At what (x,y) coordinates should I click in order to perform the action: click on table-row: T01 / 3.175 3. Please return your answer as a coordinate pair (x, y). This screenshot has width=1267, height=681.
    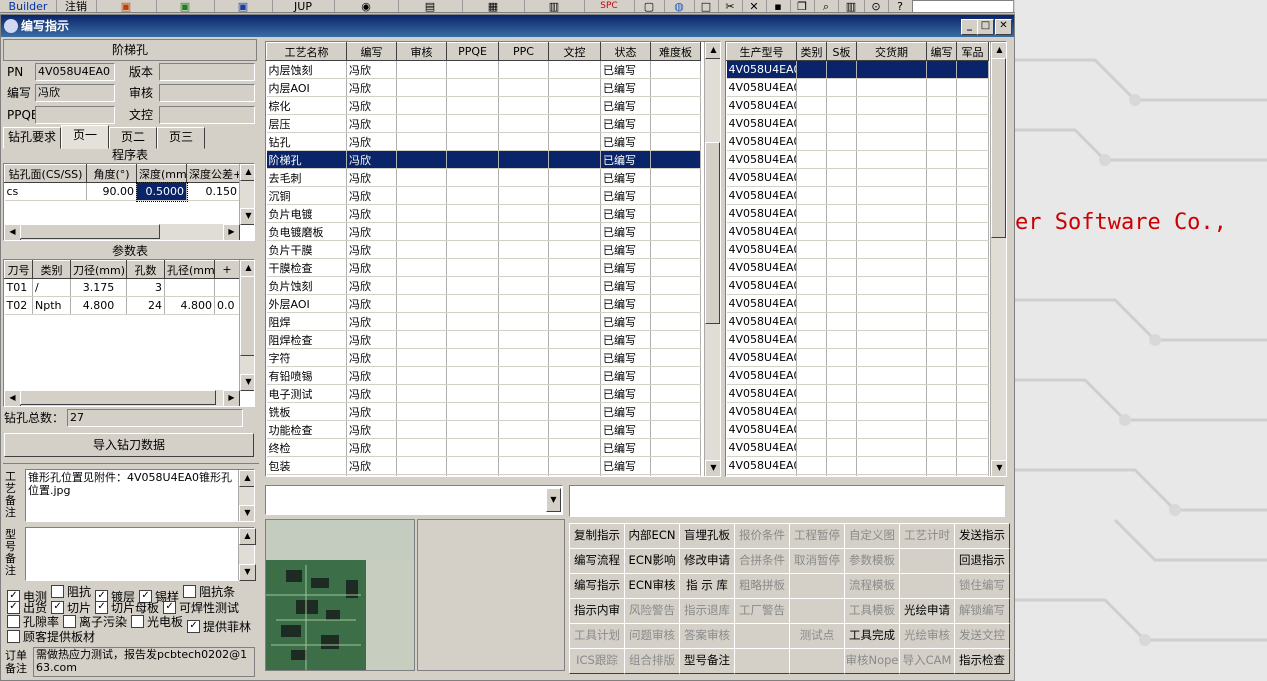
    Looking at the image, I should click on (122, 287).